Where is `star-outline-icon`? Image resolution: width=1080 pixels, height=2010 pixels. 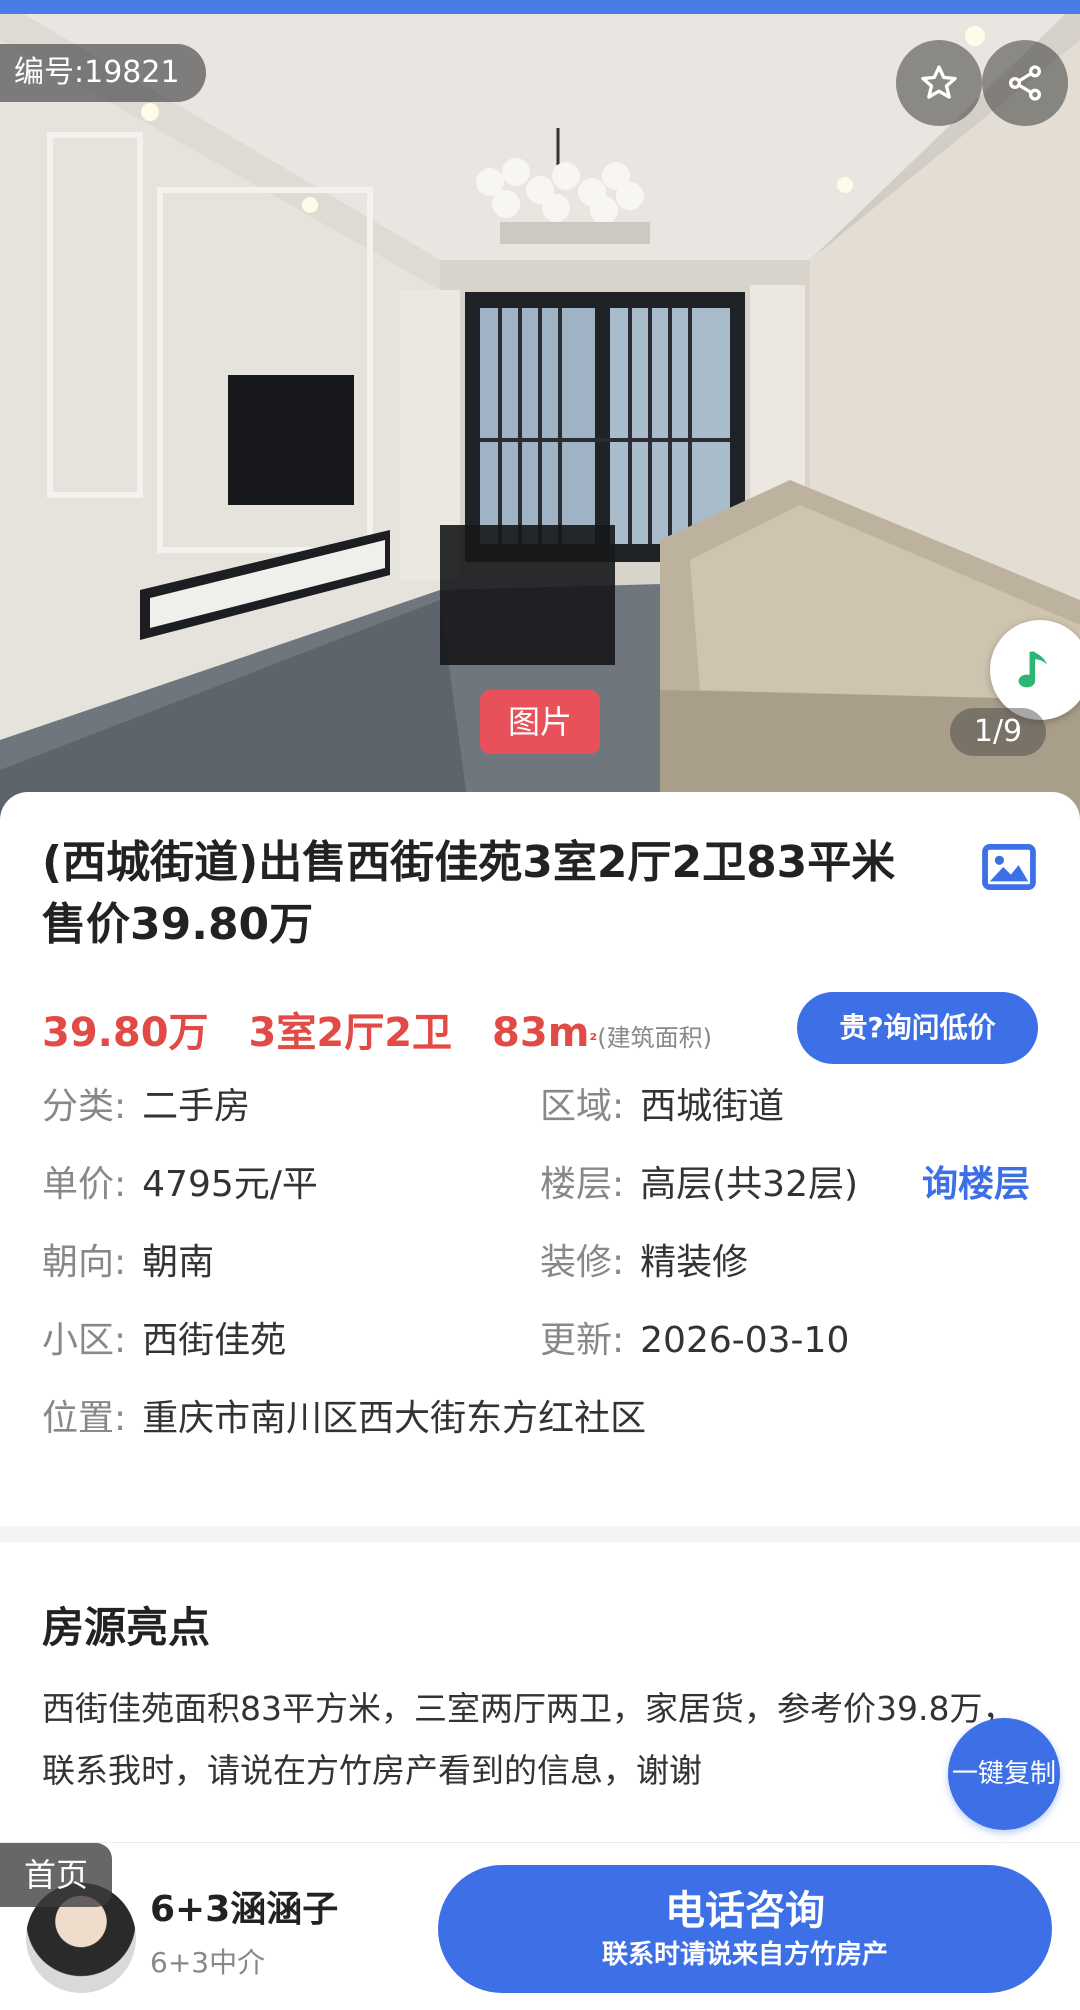
star-outline-icon is located at coordinates (939, 82).